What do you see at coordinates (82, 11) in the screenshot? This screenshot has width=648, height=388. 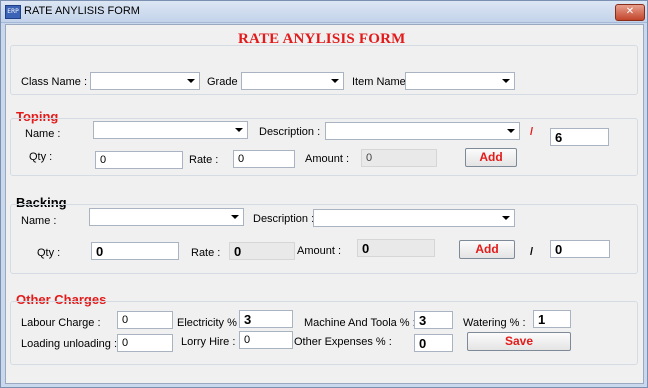 I see `window-title: RATE ANYLISIS FORM` at bounding box center [82, 11].